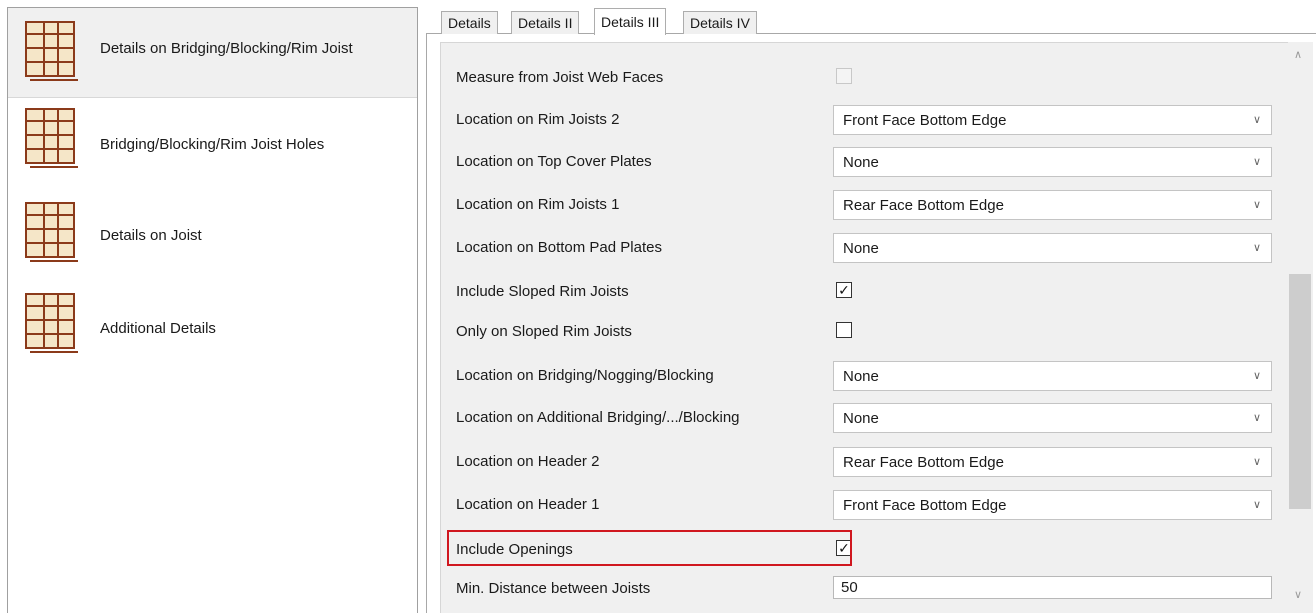  Describe the element at coordinates (844, 548) in the screenshot. I see `include-openings-checkbox: ✓` at that location.